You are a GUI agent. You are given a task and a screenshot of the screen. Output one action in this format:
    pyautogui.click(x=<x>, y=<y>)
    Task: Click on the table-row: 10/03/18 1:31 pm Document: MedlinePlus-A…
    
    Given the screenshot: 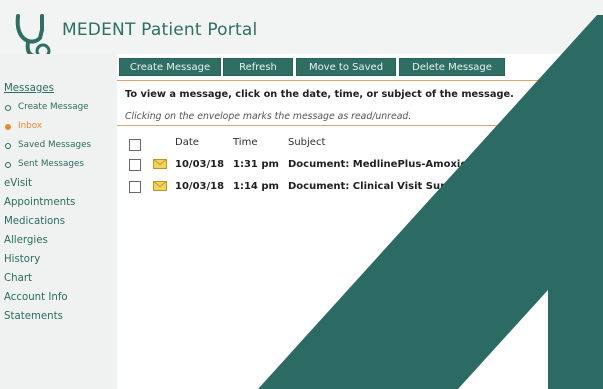 What is the action you would take?
    pyautogui.click(x=360, y=169)
    